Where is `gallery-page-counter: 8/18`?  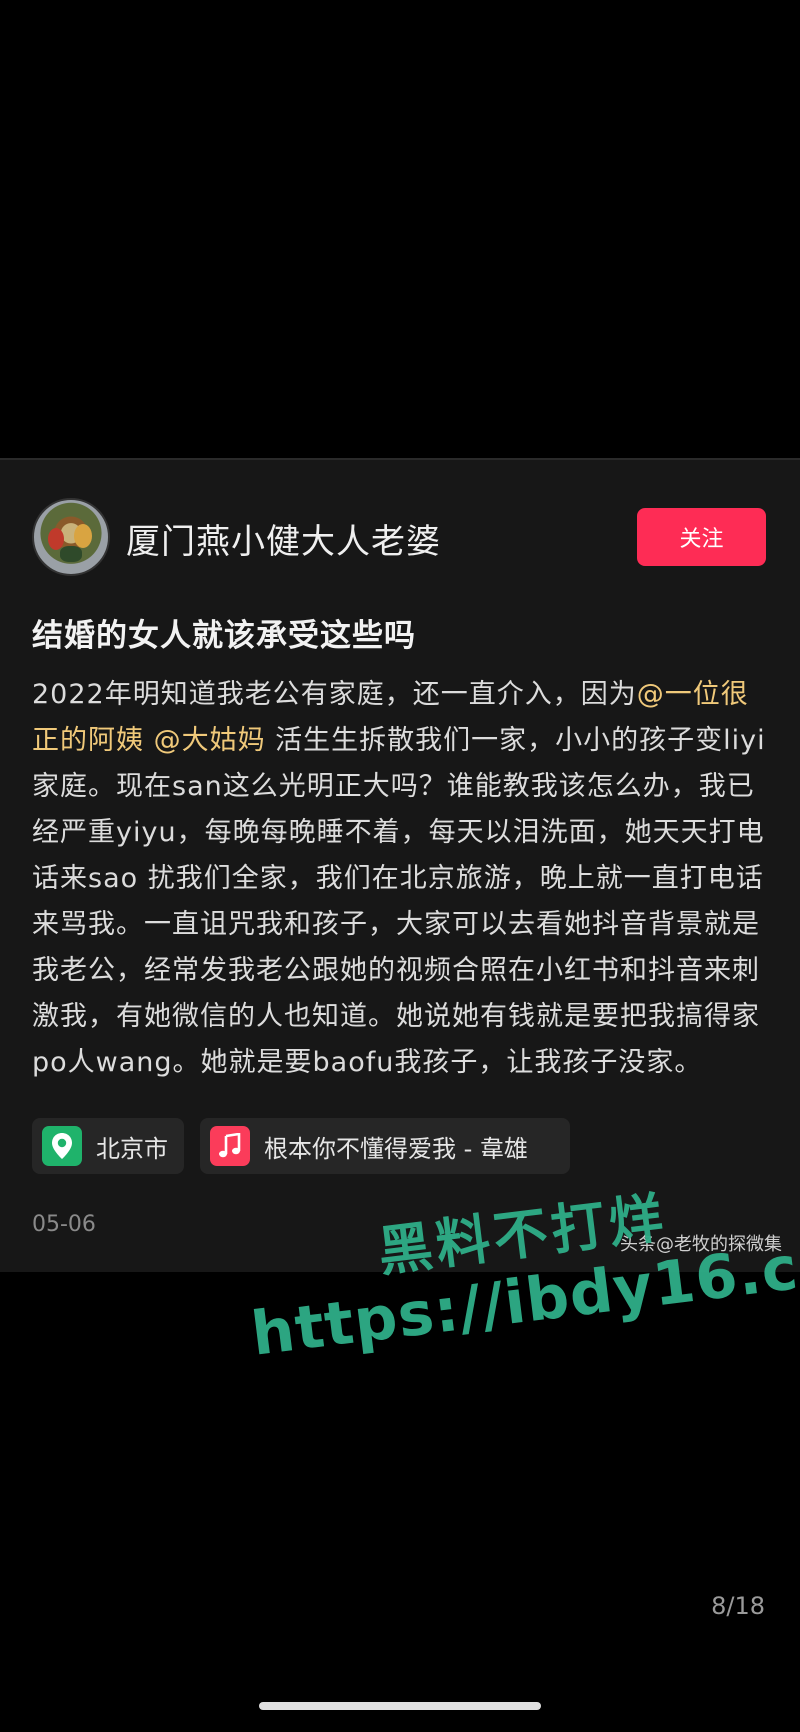 gallery-page-counter: 8/18 is located at coordinates (738, 1606).